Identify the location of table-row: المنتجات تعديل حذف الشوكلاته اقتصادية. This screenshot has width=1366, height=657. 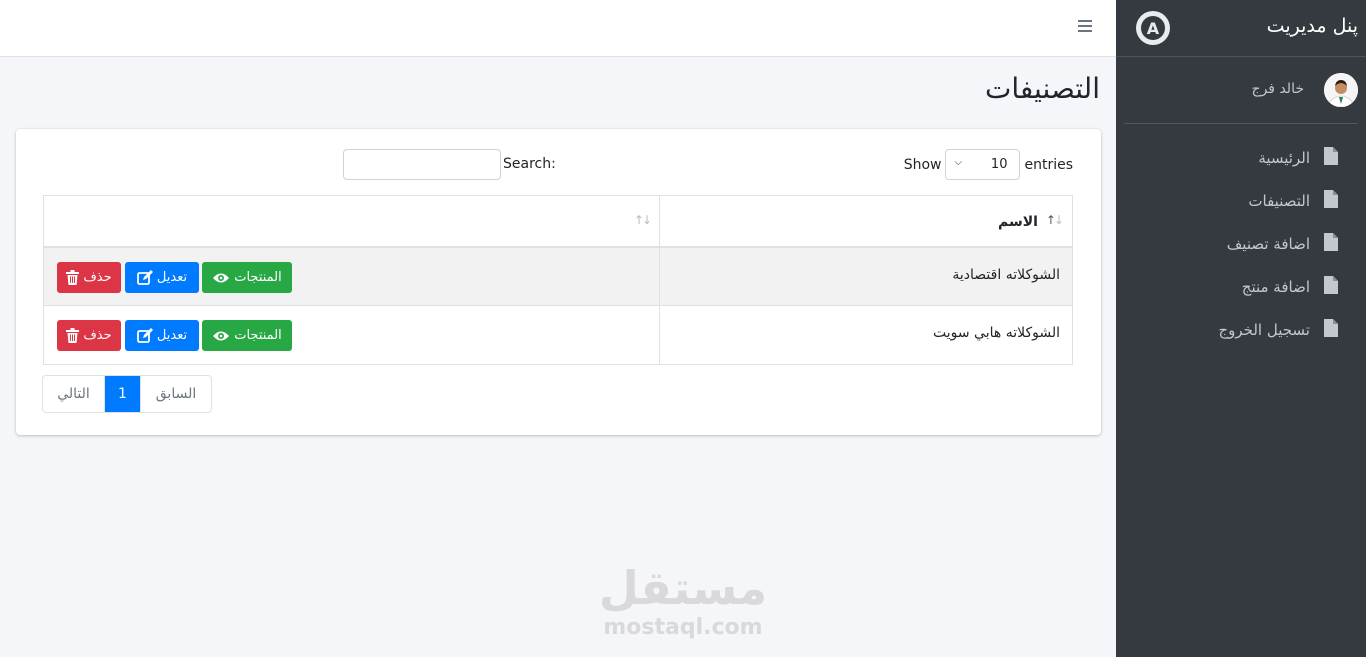
(558, 277).